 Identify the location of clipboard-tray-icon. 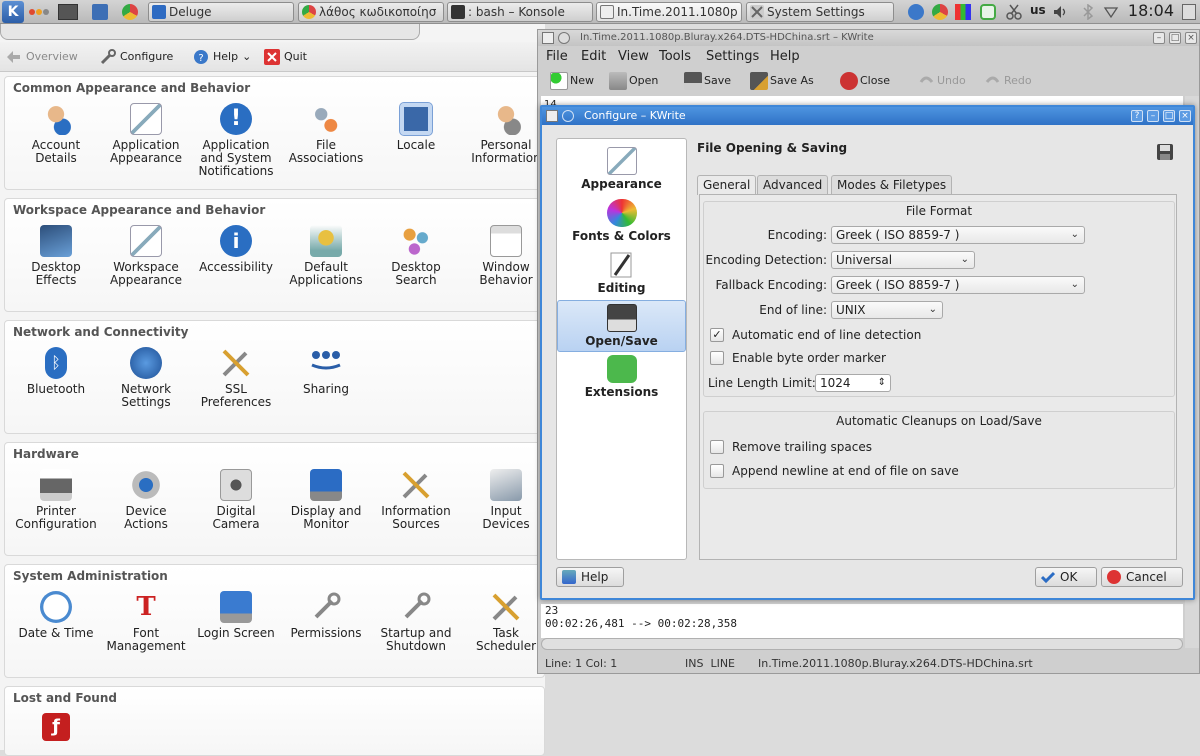
(988, 12).